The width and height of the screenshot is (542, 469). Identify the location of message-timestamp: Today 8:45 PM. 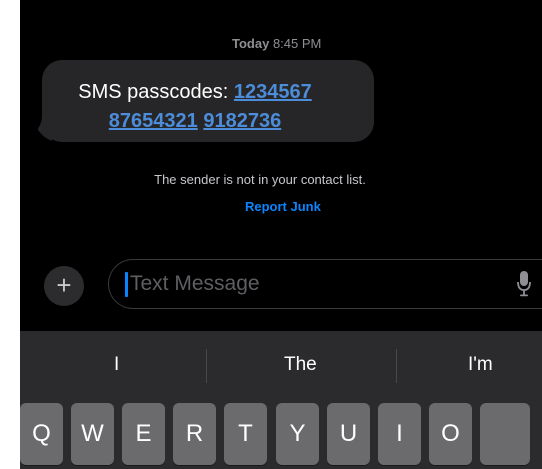
(276, 43).